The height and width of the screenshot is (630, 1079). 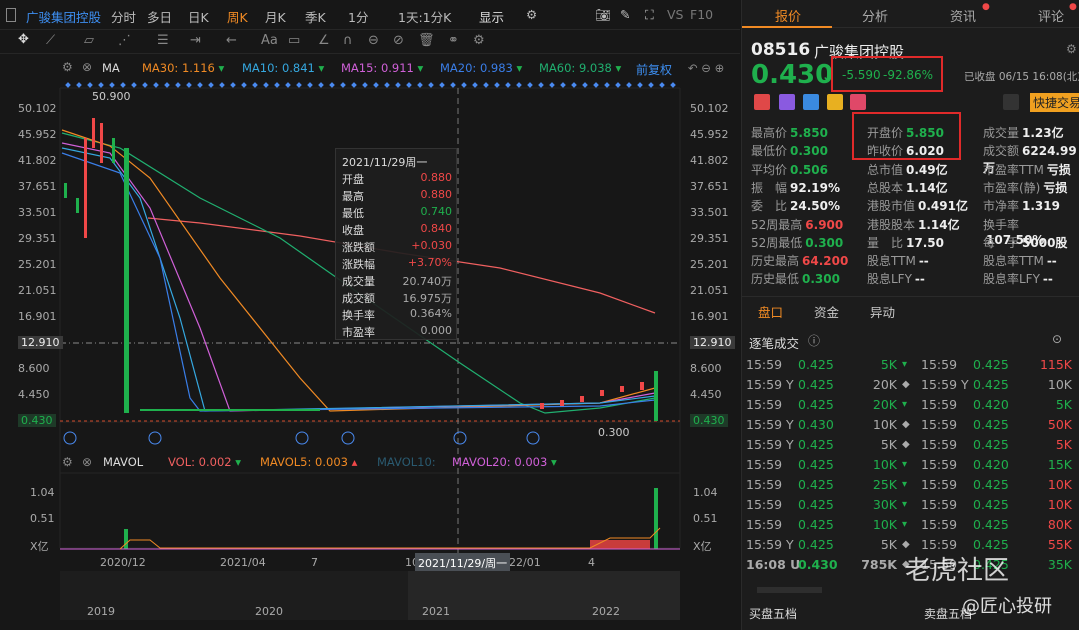 What do you see at coordinates (491, 16) in the screenshot?
I see `display-dropdown: 显示` at bounding box center [491, 16].